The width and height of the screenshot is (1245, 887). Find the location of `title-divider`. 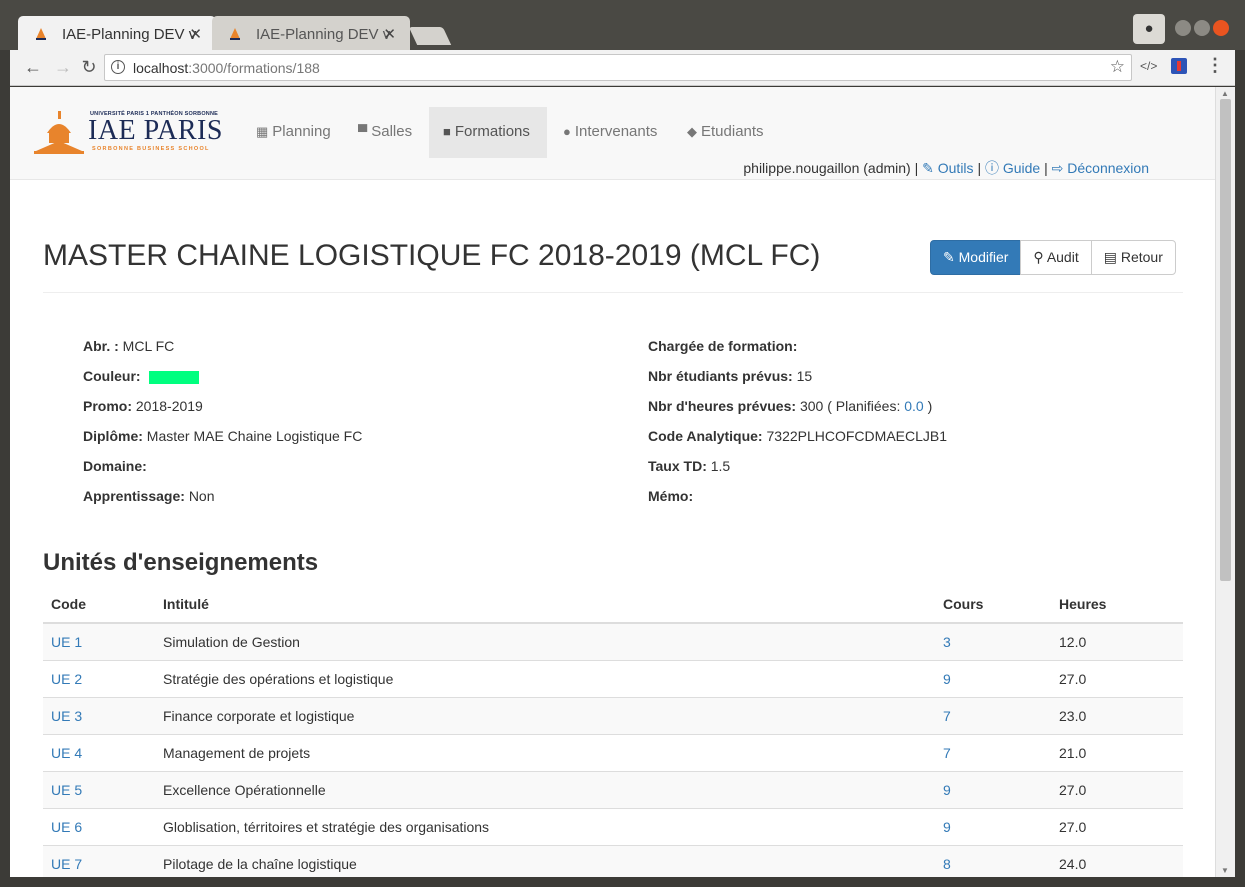

title-divider is located at coordinates (613, 292).